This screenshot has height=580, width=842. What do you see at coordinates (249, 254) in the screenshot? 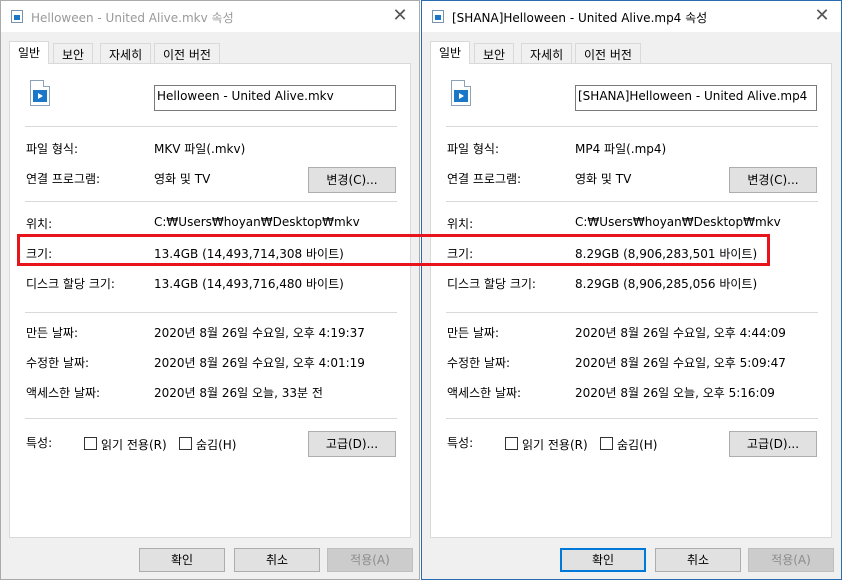
I see `size-value: 13.4GB (14,493,714,308 바이트)` at bounding box center [249, 254].